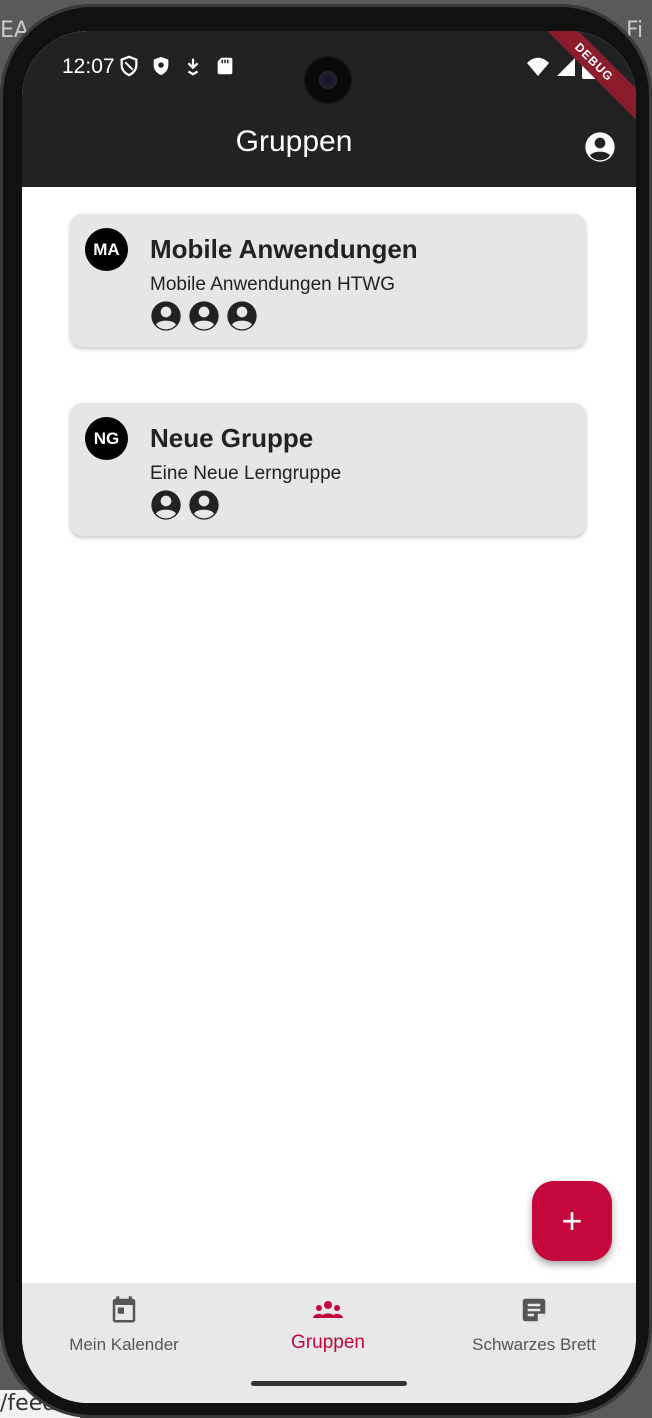 This screenshot has width=652, height=1418. I want to click on nav-label: Gruppen, so click(328, 1342).